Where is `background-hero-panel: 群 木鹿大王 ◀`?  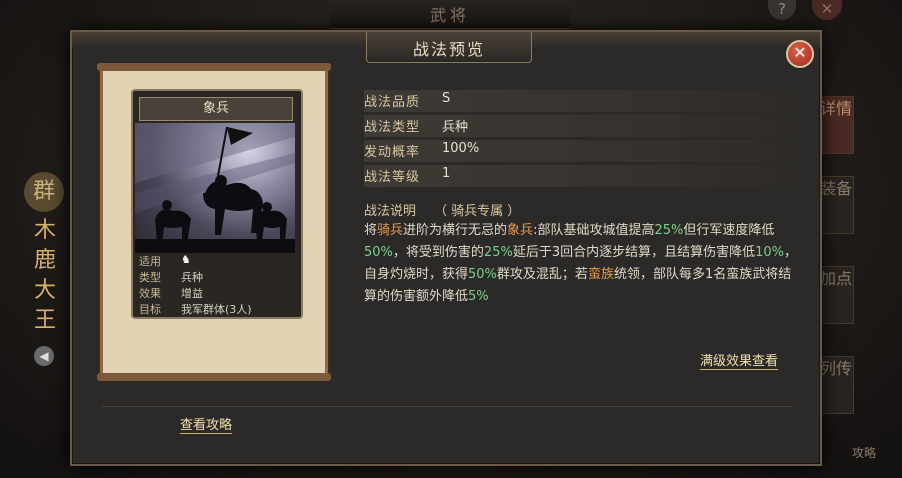
background-hero-panel: 群 木鹿大王 ◀ is located at coordinates (34, 270).